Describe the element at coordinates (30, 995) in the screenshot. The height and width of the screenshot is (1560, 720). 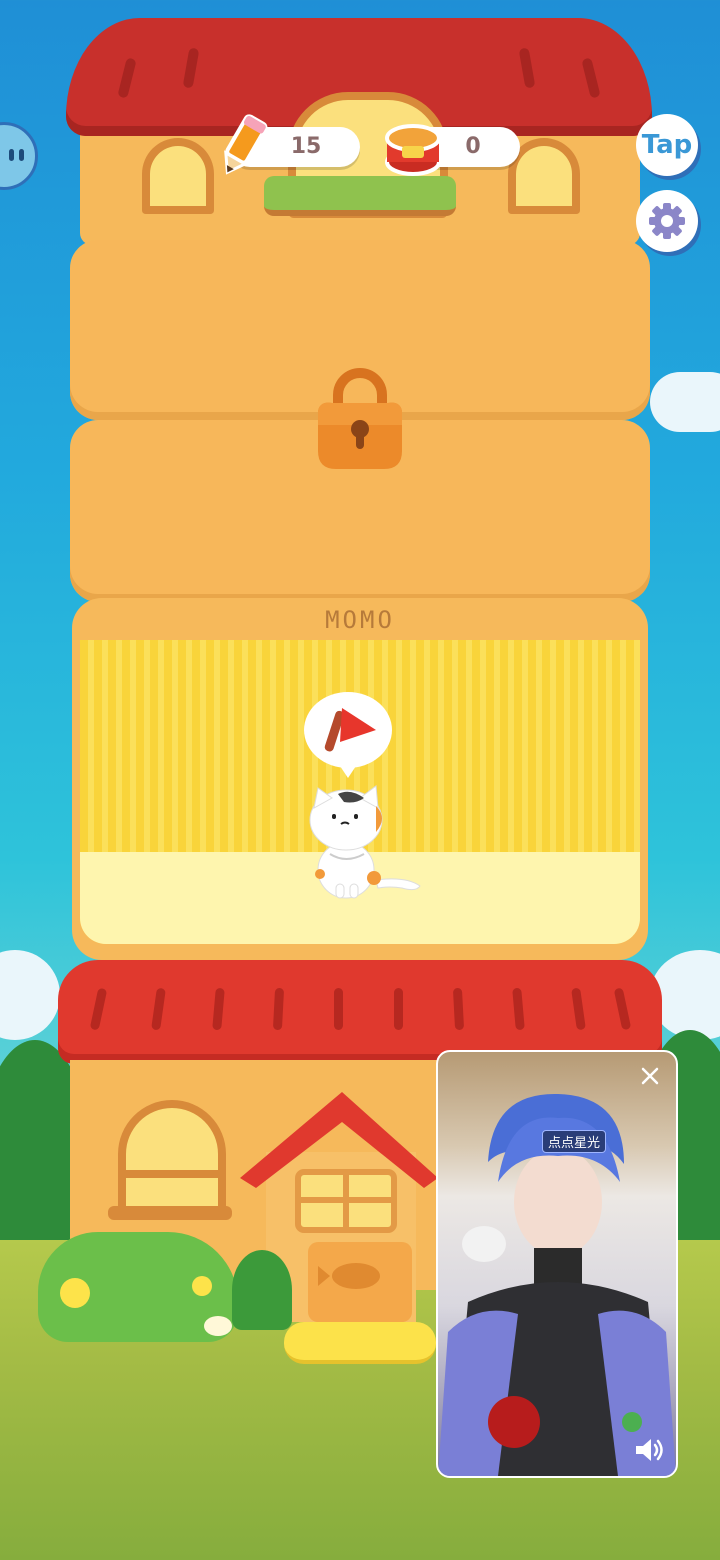
I see `cloud-left` at that location.